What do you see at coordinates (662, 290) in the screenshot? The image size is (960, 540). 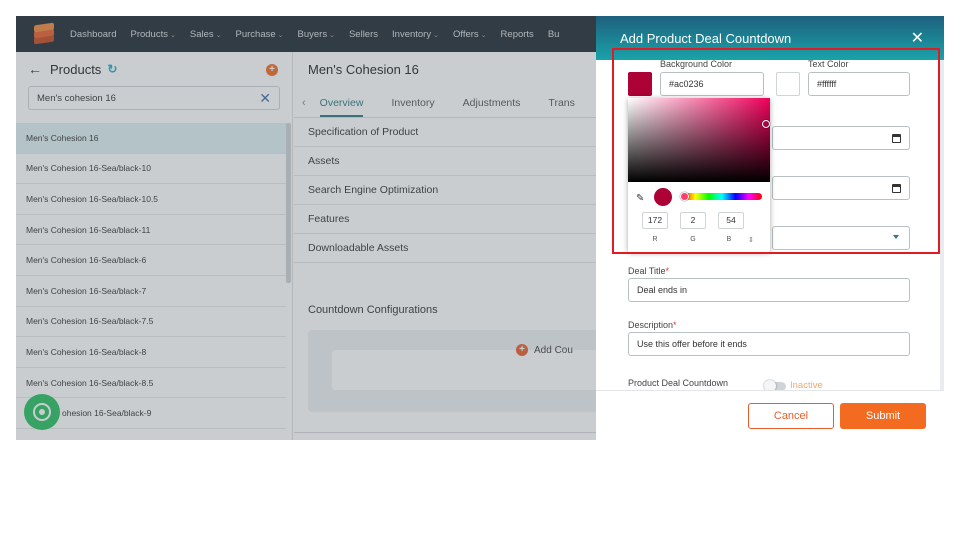 I see `deal-title-value: Deal ends in` at bounding box center [662, 290].